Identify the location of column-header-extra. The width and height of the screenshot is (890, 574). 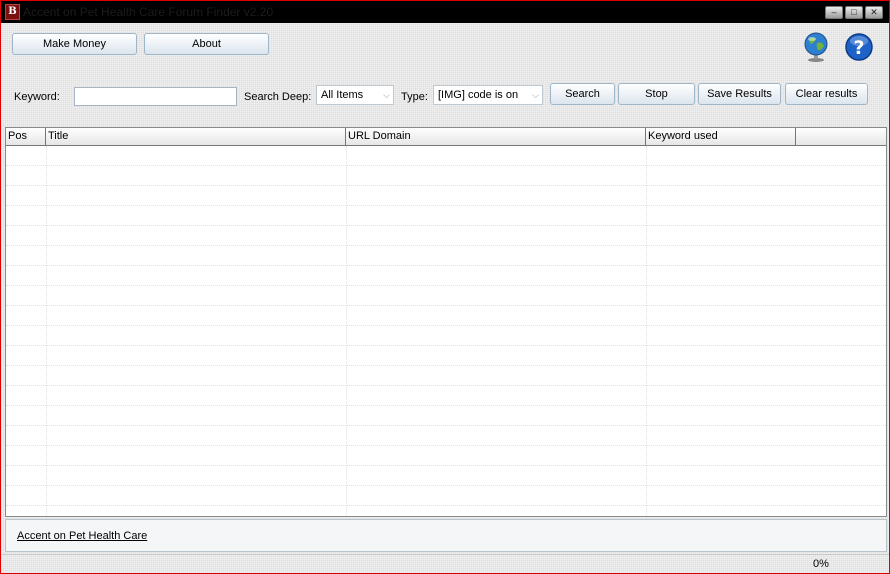
(841, 137).